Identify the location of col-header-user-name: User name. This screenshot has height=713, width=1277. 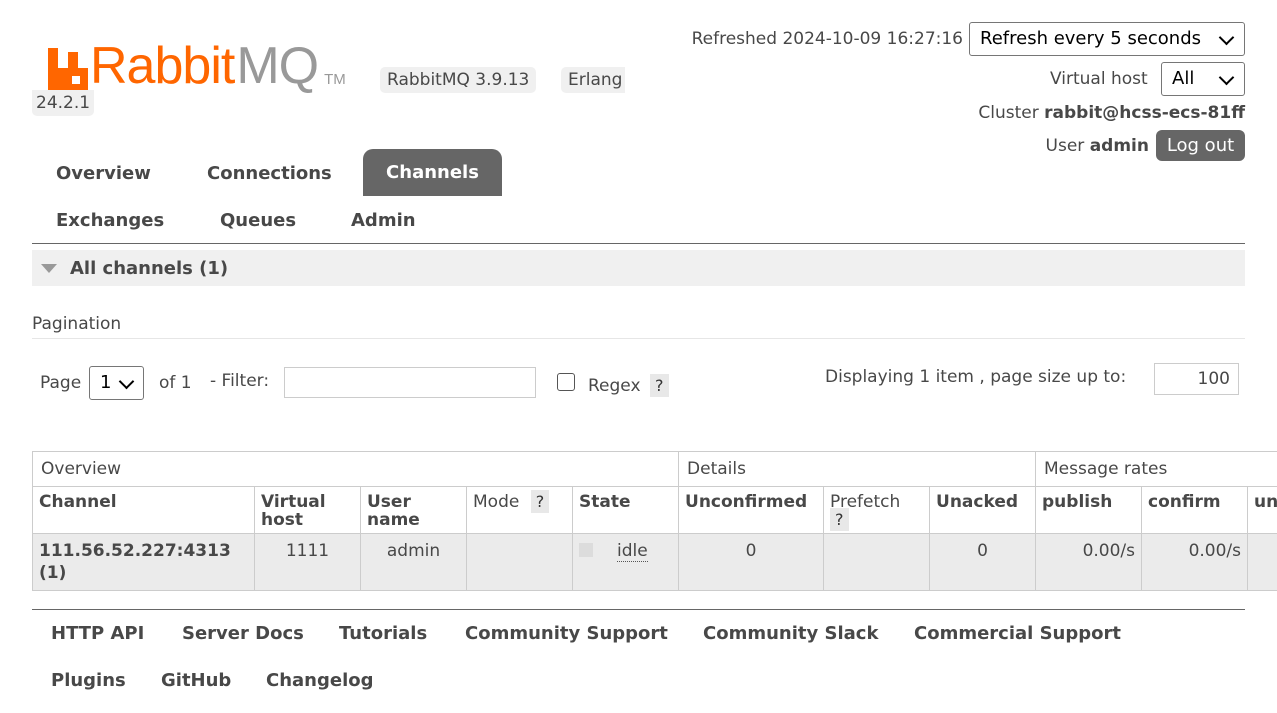
(413, 510).